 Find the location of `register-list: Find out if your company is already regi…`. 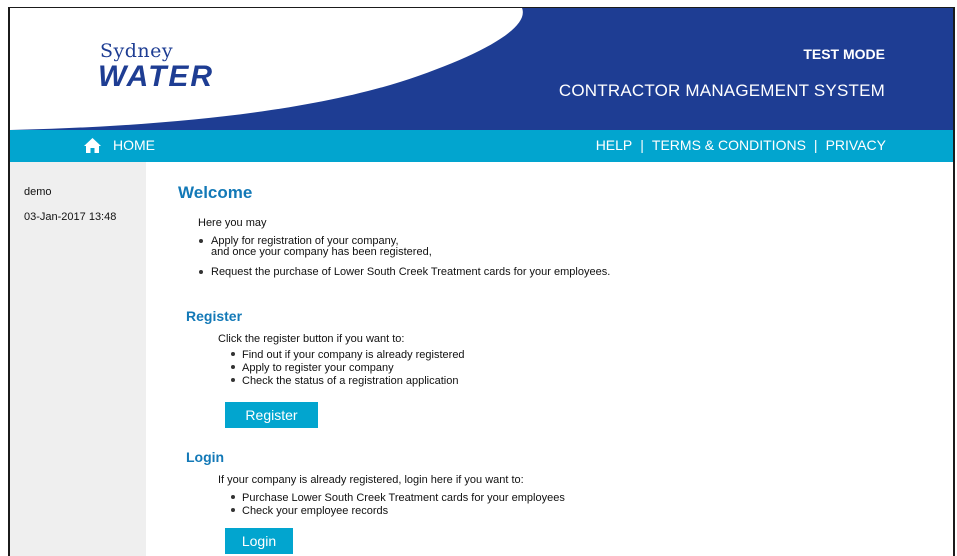

register-list: Find out if your company is already regi… is located at coordinates (347, 368).